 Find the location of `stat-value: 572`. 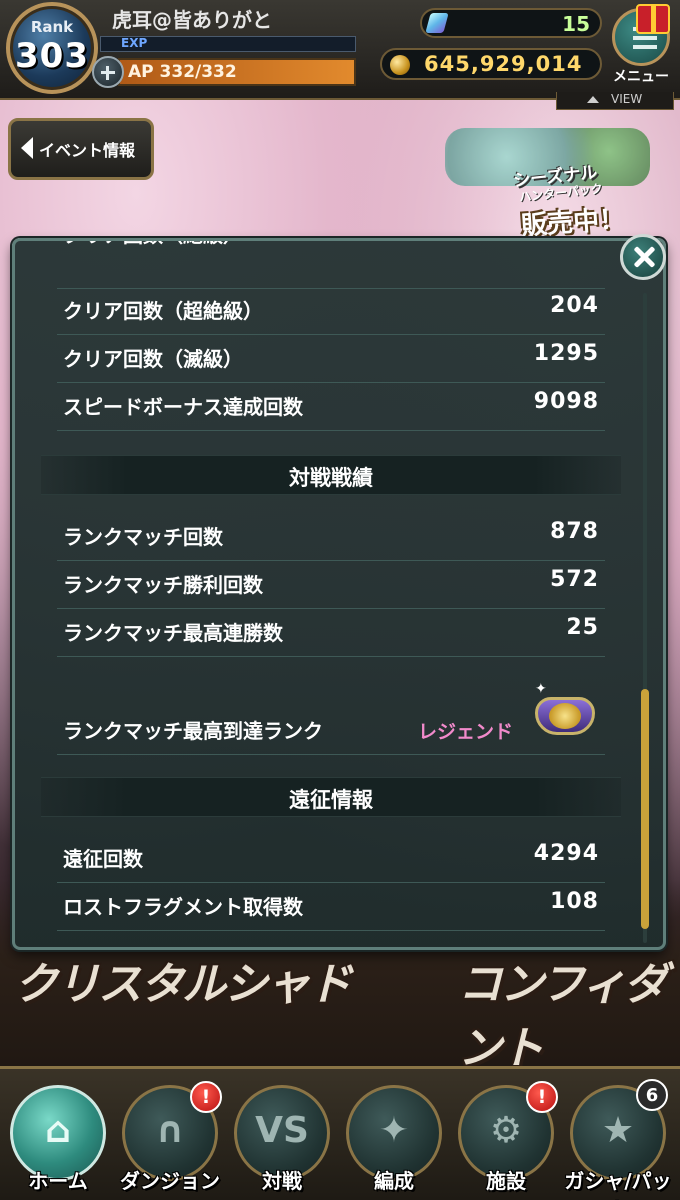

stat-value: 572 is located at coordinates (574, 579).